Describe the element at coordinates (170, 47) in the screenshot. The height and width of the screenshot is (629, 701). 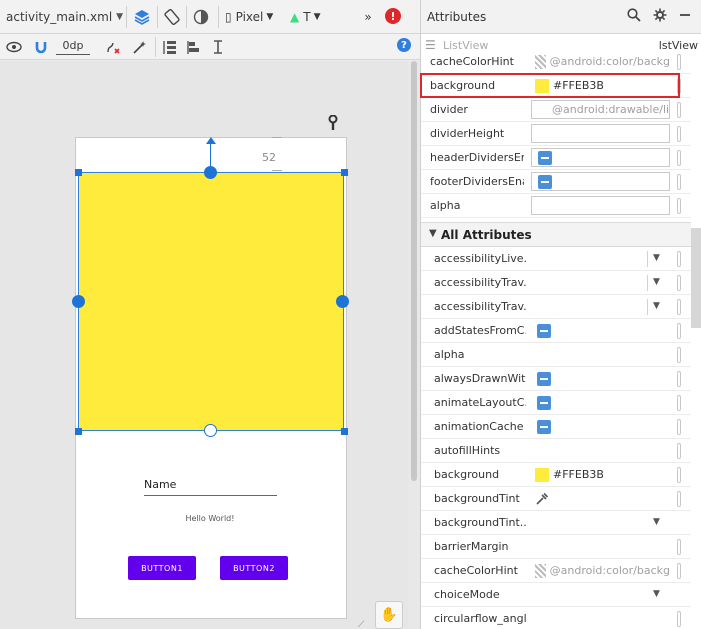
I see `pack-icon` at that location.